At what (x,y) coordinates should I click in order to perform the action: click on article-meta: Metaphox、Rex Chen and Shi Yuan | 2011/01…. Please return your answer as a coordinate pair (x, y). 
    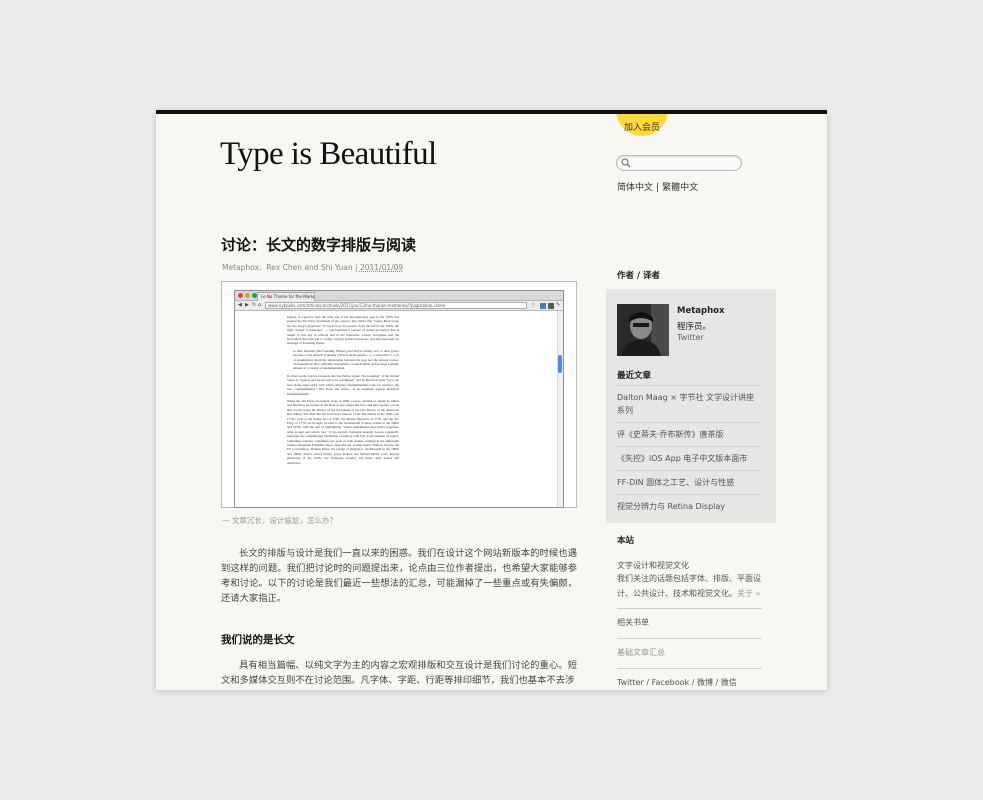
    Looking at the image, I should click on (312, 267).